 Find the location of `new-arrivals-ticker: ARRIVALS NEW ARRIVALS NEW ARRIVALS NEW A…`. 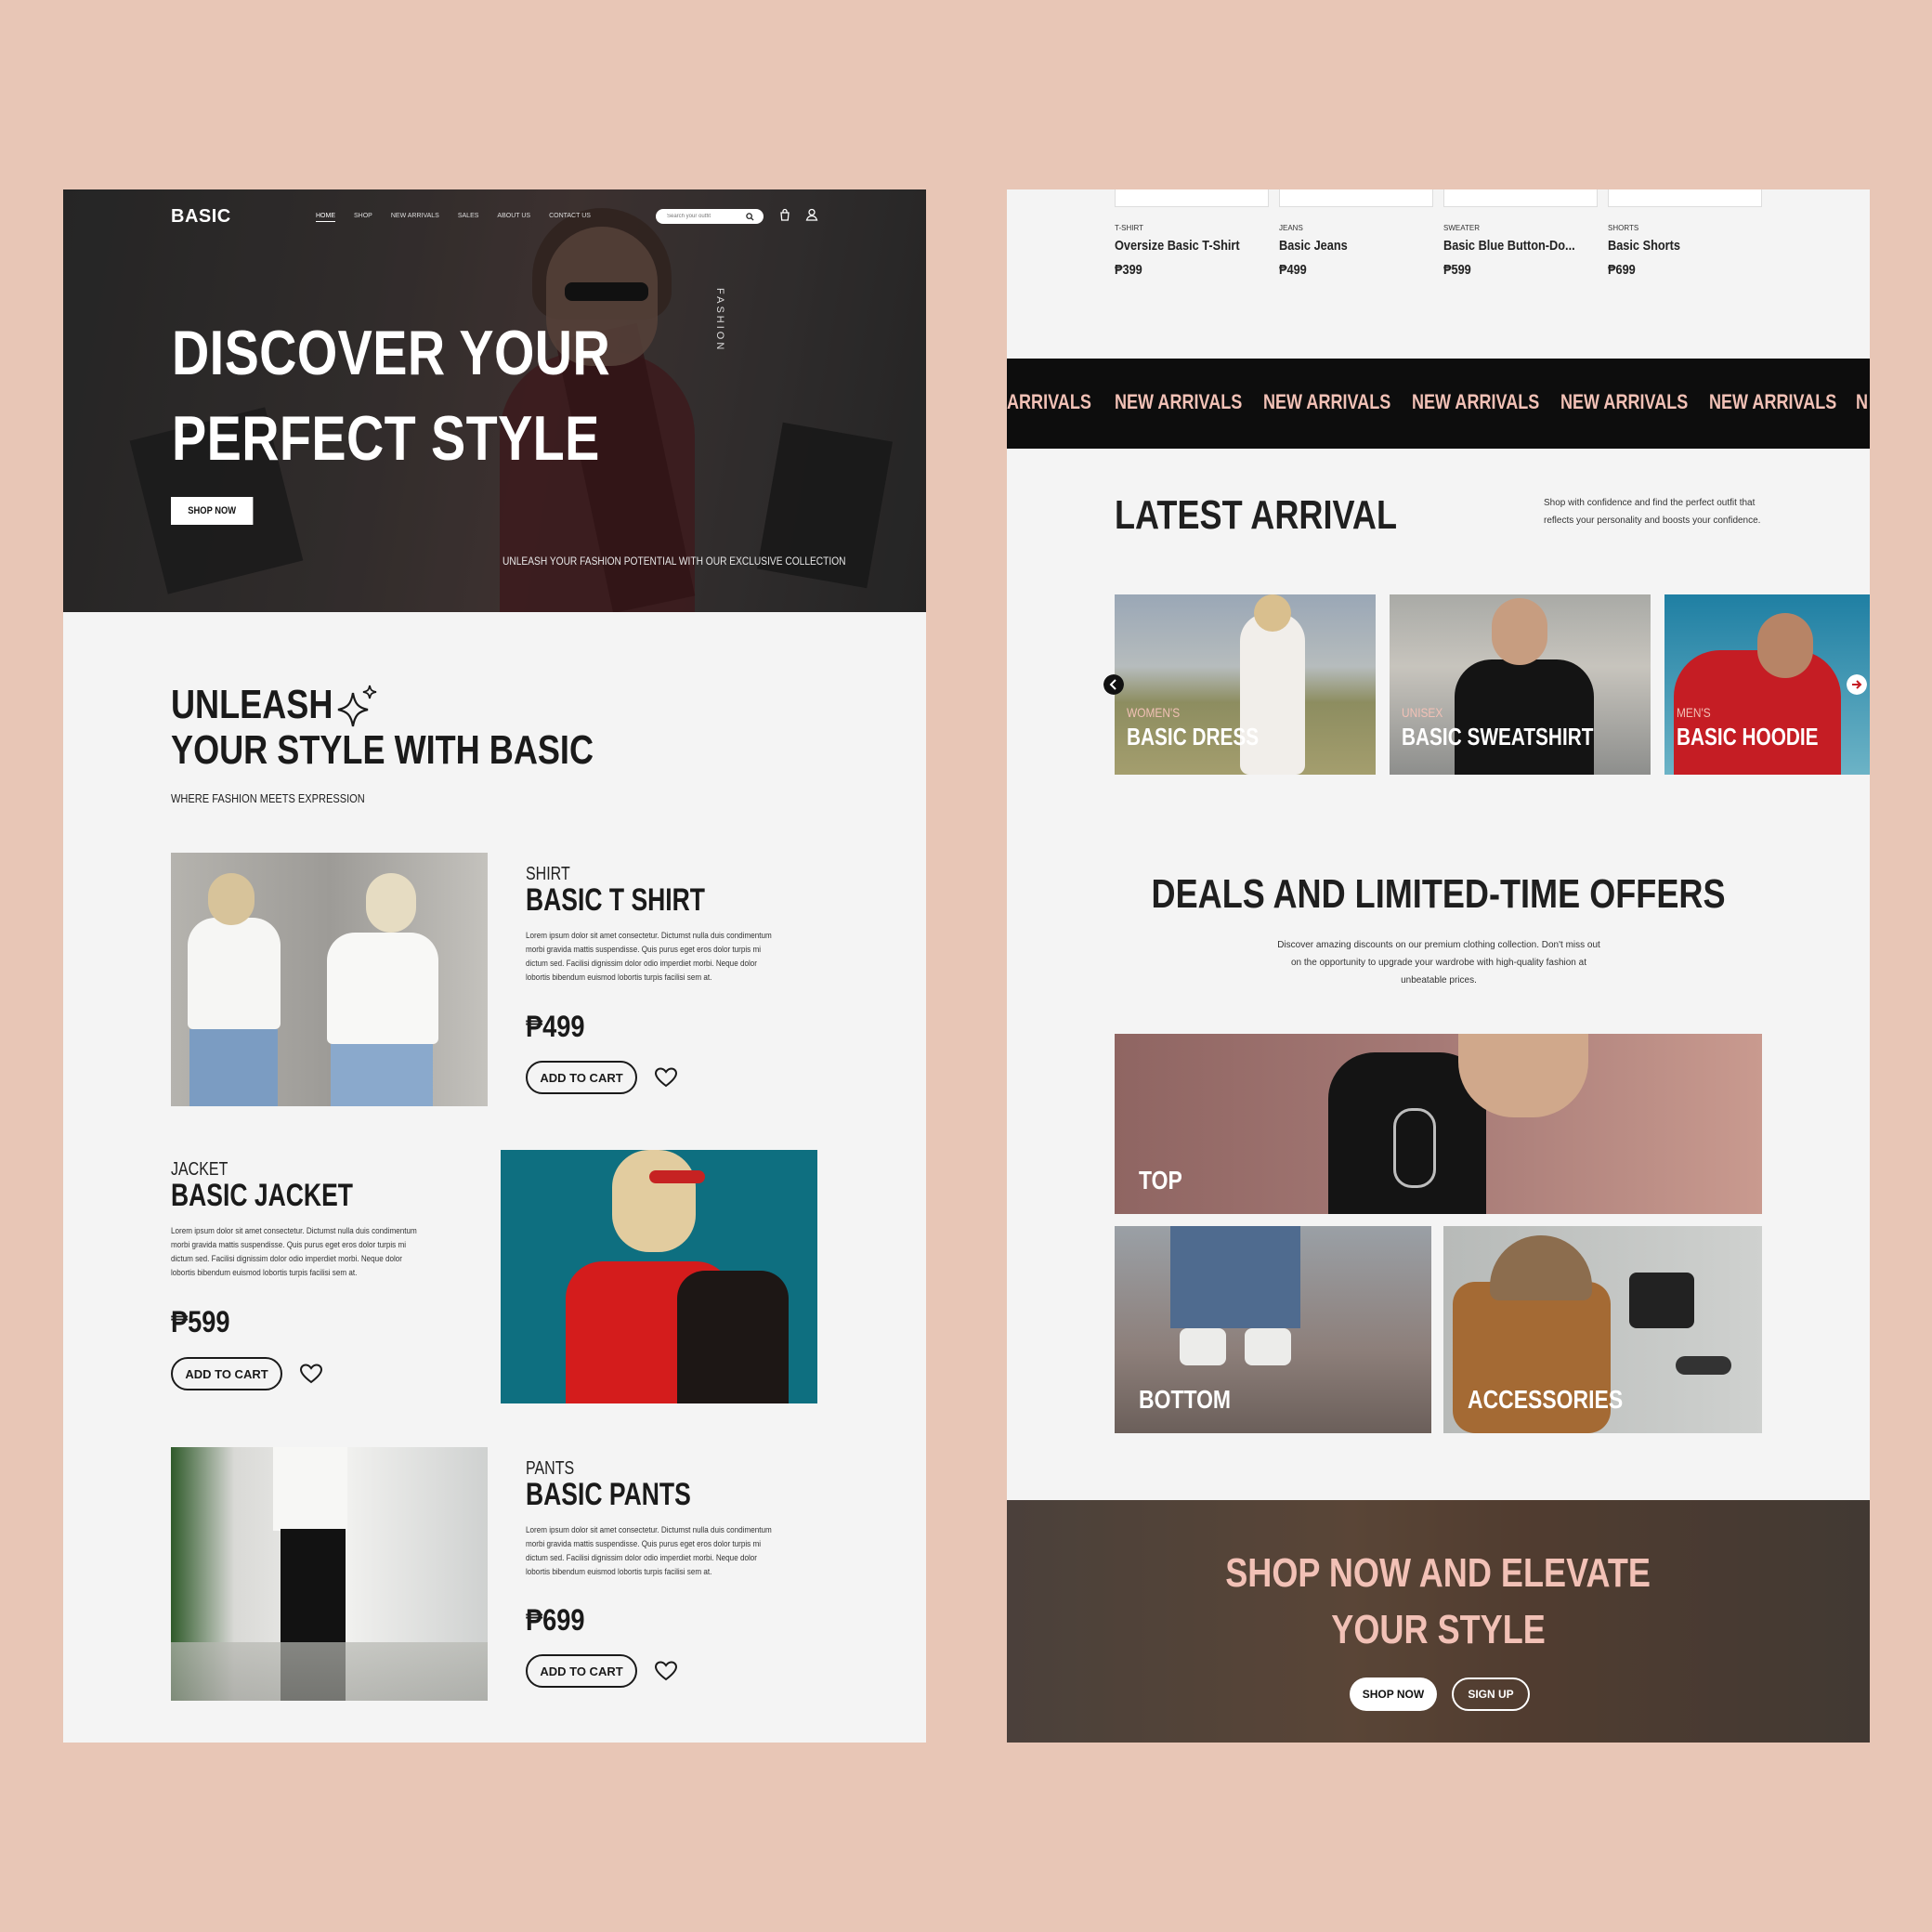

new-arrivals-ticker: ARRIVALS NEW ARRIVALS NEW ARRIVALS NEW A… is located at coordinates (1438, 404).